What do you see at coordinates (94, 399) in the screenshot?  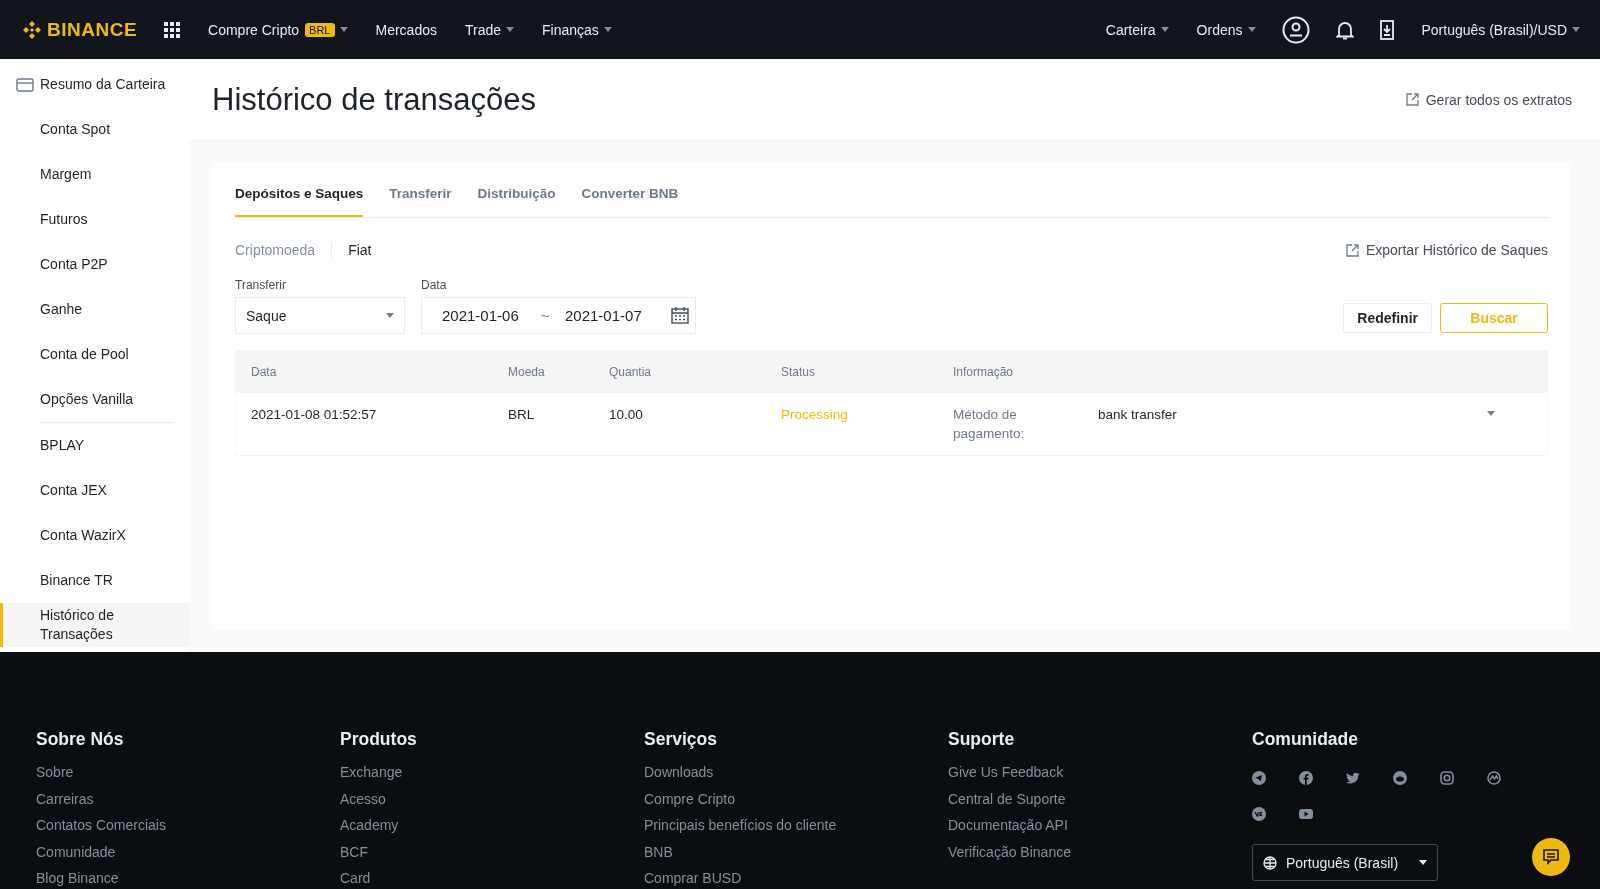 I see `sidebar-item: Opções Vanilla` at bounding box center [94, 399].